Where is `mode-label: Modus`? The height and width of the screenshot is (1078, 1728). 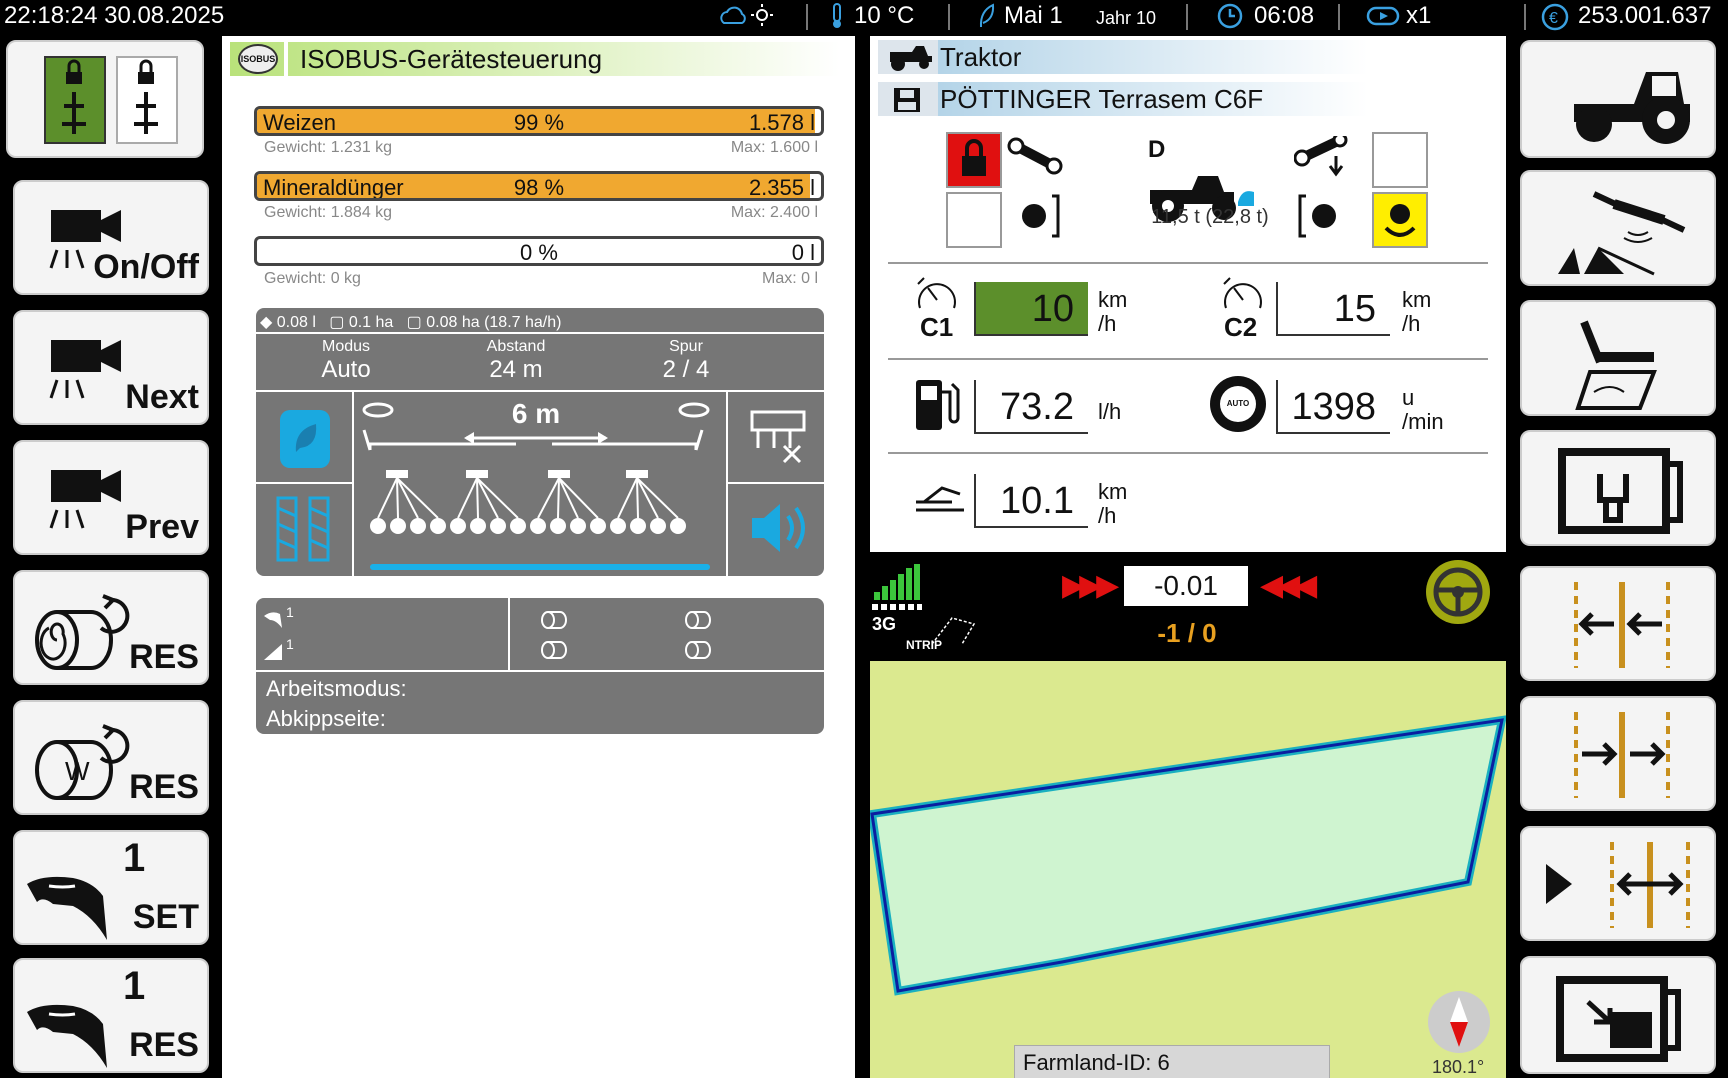
mode-label: Modus is located at coordinates (346, 346).